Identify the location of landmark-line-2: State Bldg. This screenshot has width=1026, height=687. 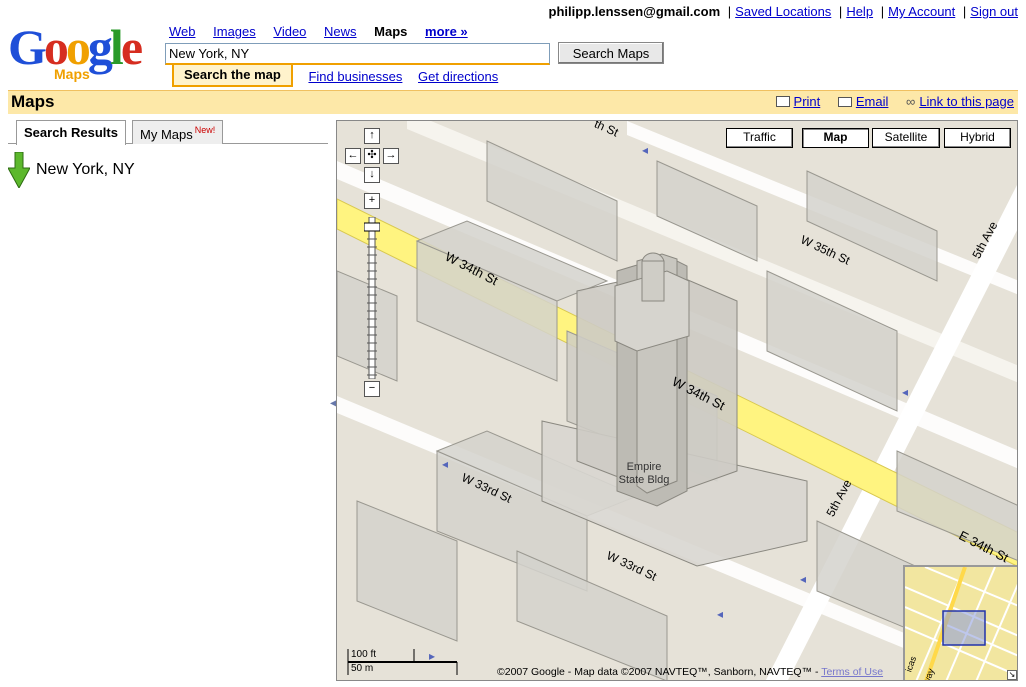
(644, 480).